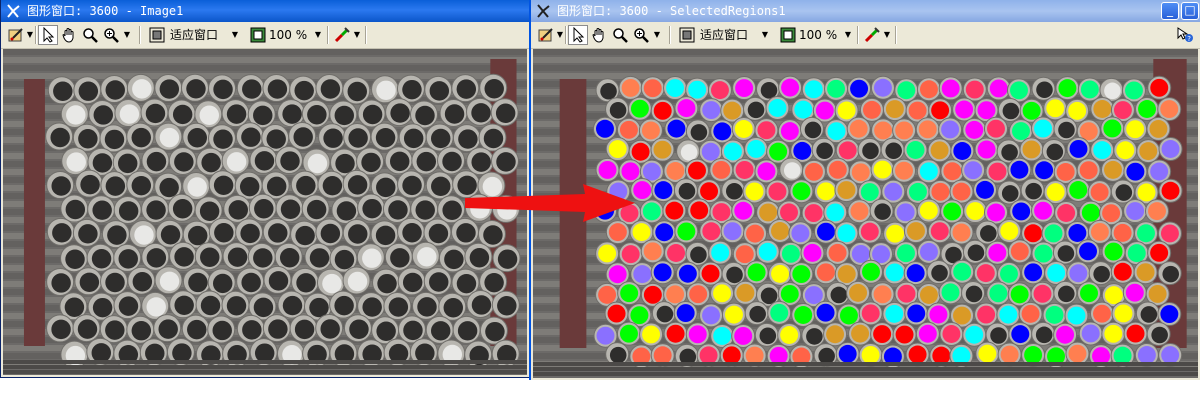  What do you see at coordinates (194, 35) in the screenshot?
I see `zoom-mode-label: 适应窗口` at bounding box center [194, 35].